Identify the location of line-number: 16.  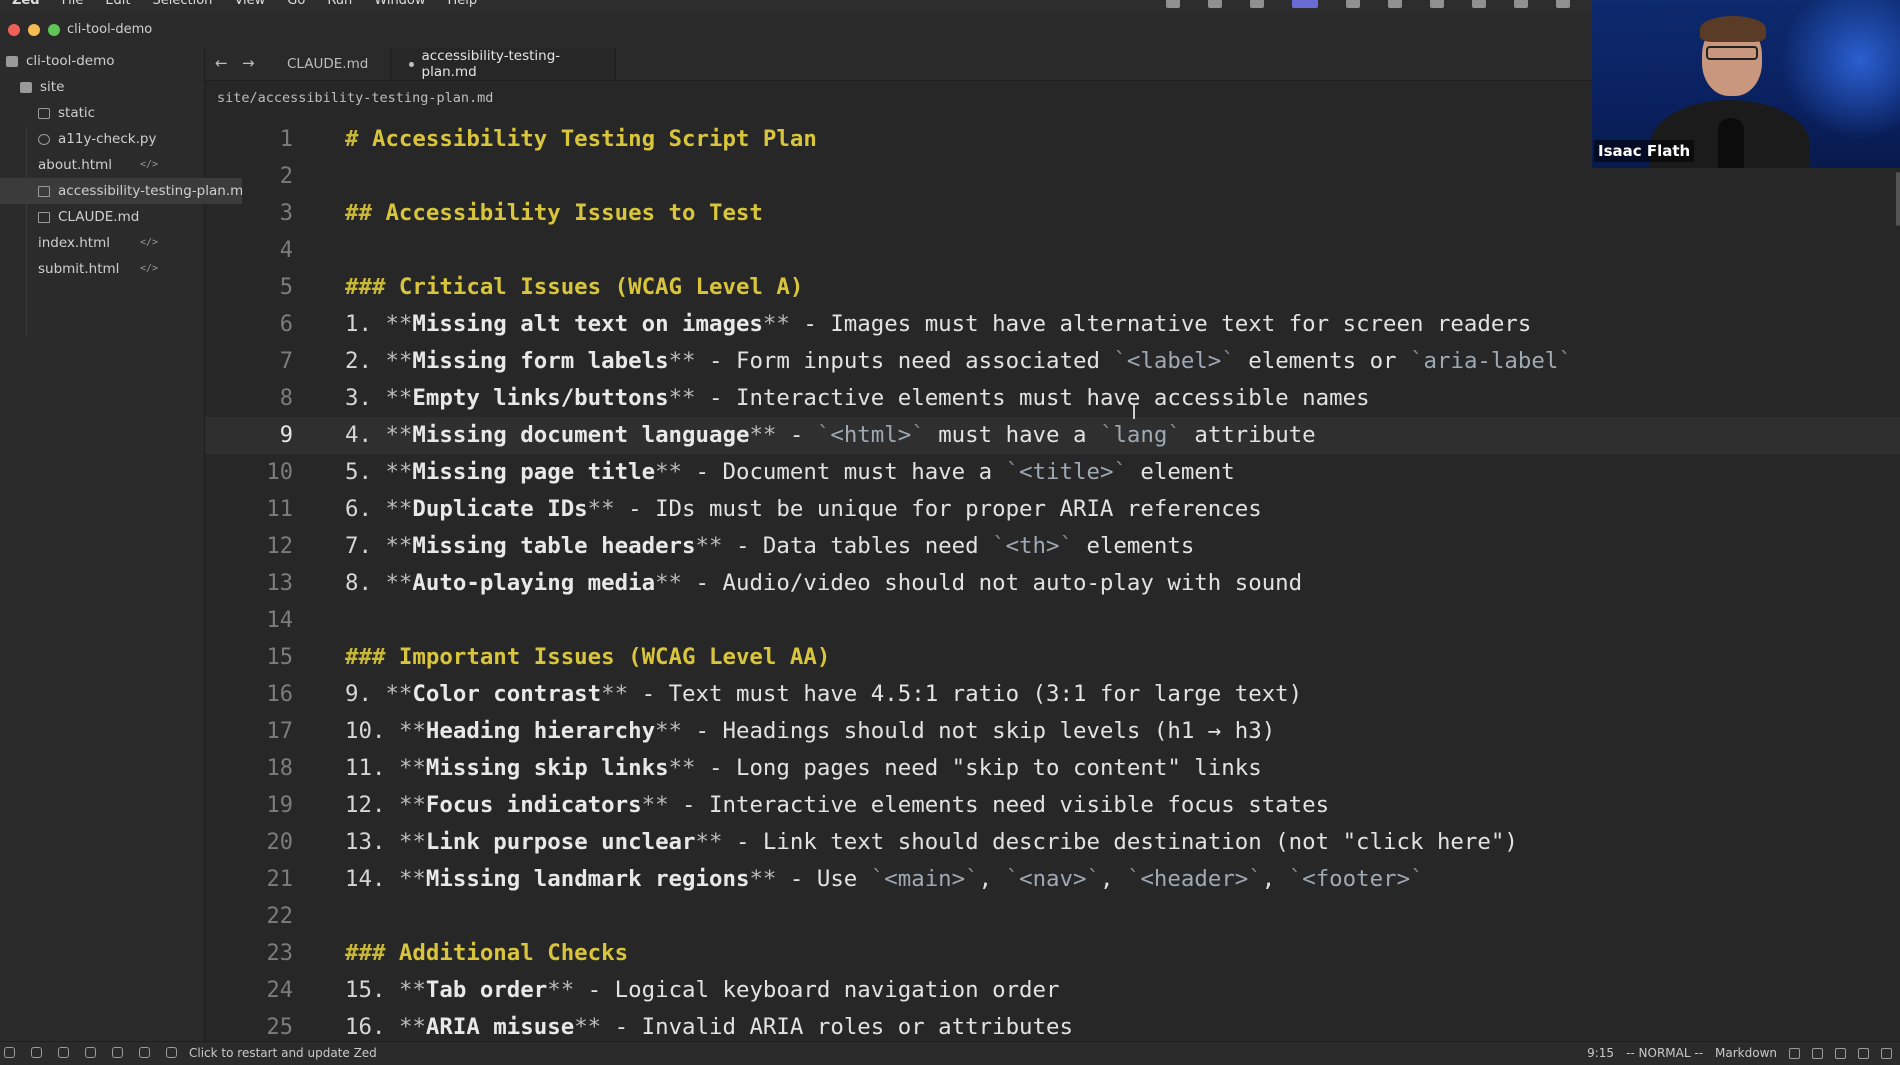
(280, 694).